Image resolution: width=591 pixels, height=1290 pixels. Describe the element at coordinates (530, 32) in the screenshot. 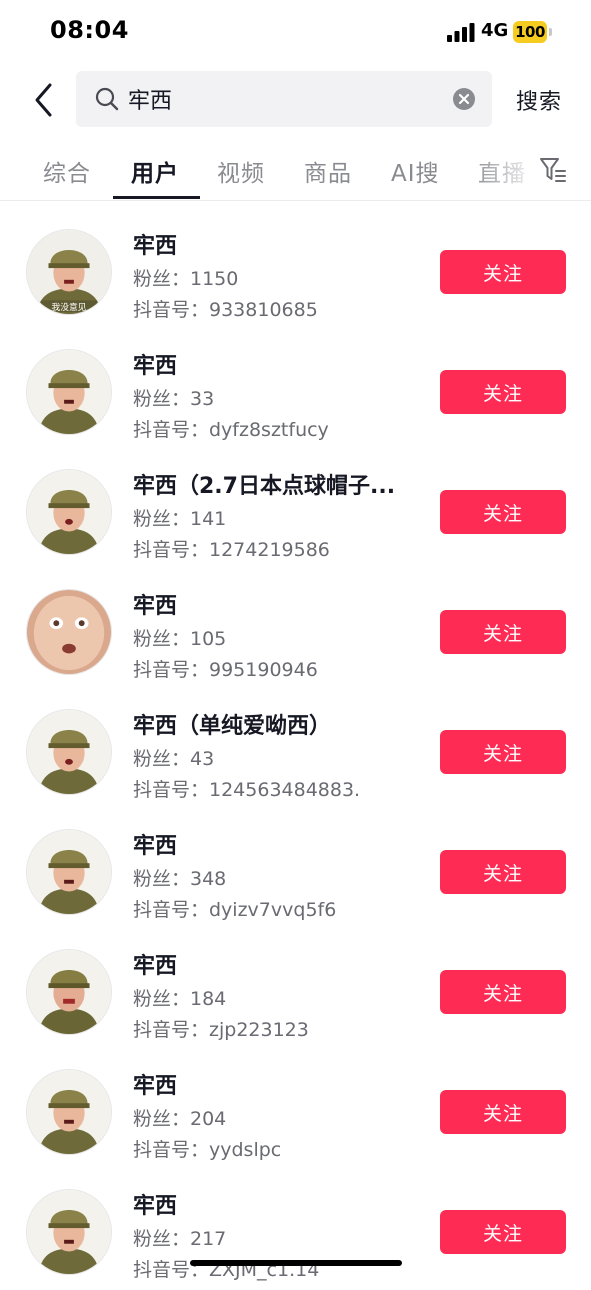

I see `battery-level: 100` at that location.